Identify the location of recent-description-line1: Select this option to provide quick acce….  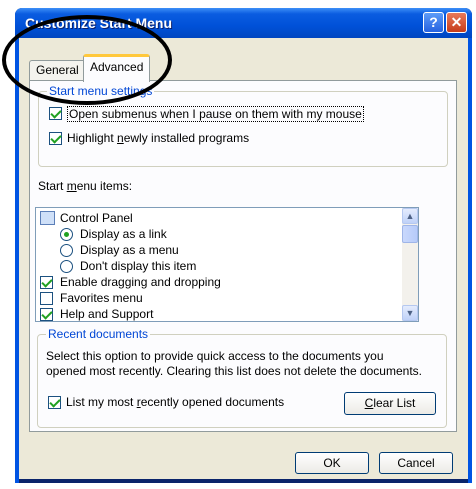
(215, 356).